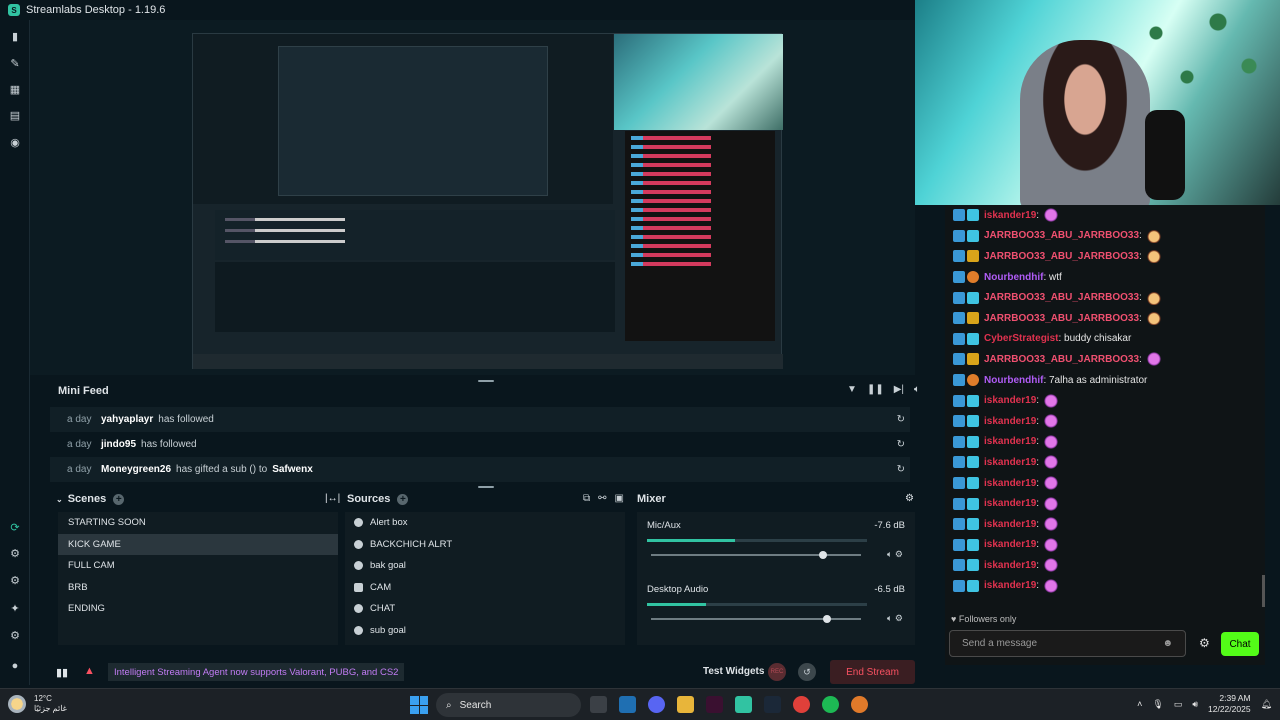  I want to click on record-icon: ◉, so click(15, 143).